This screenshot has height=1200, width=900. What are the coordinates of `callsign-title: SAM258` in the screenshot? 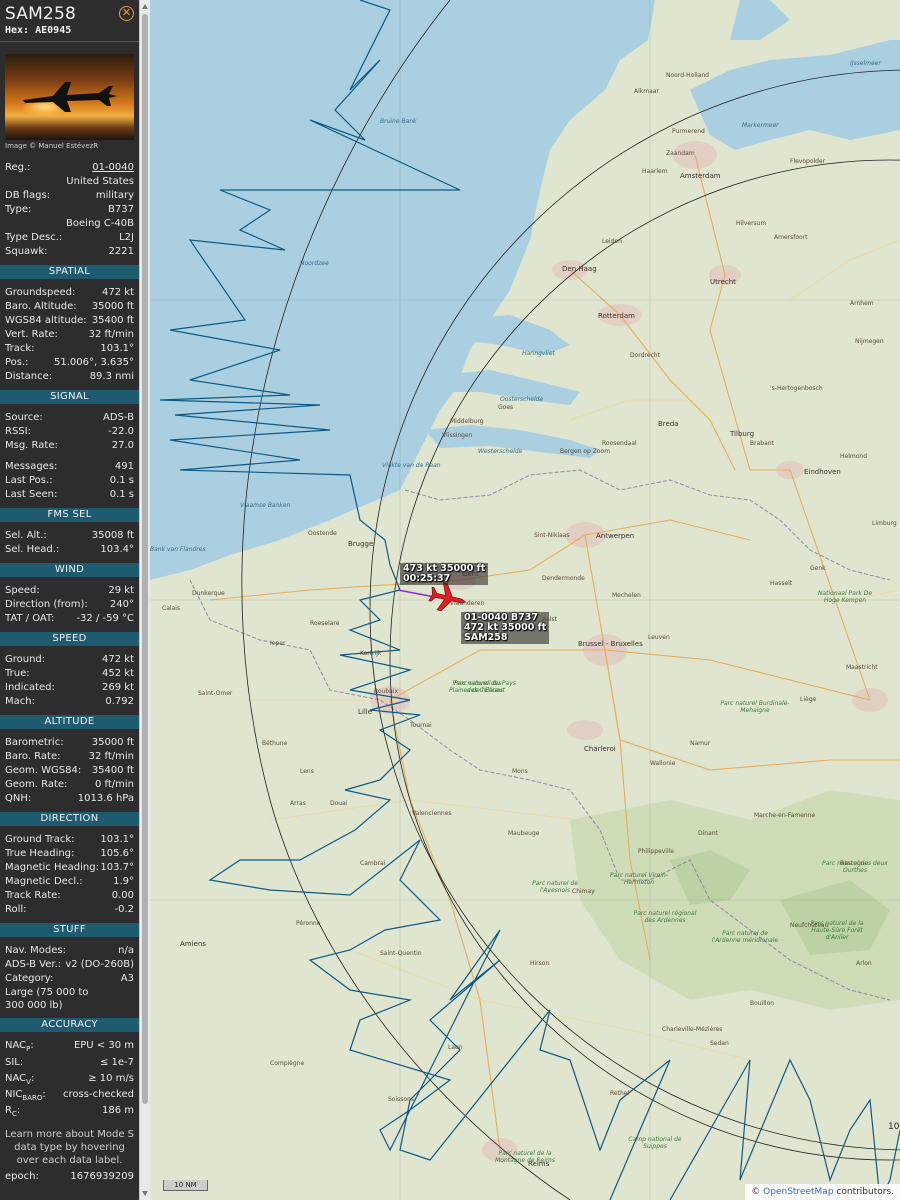 It's located at (41, 14).